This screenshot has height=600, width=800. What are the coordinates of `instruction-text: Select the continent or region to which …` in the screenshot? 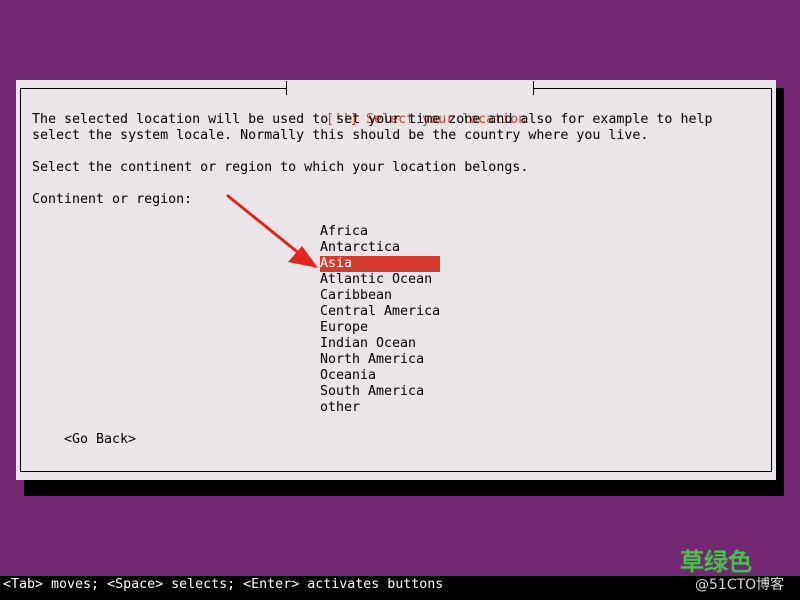 It's located at (280, 167).